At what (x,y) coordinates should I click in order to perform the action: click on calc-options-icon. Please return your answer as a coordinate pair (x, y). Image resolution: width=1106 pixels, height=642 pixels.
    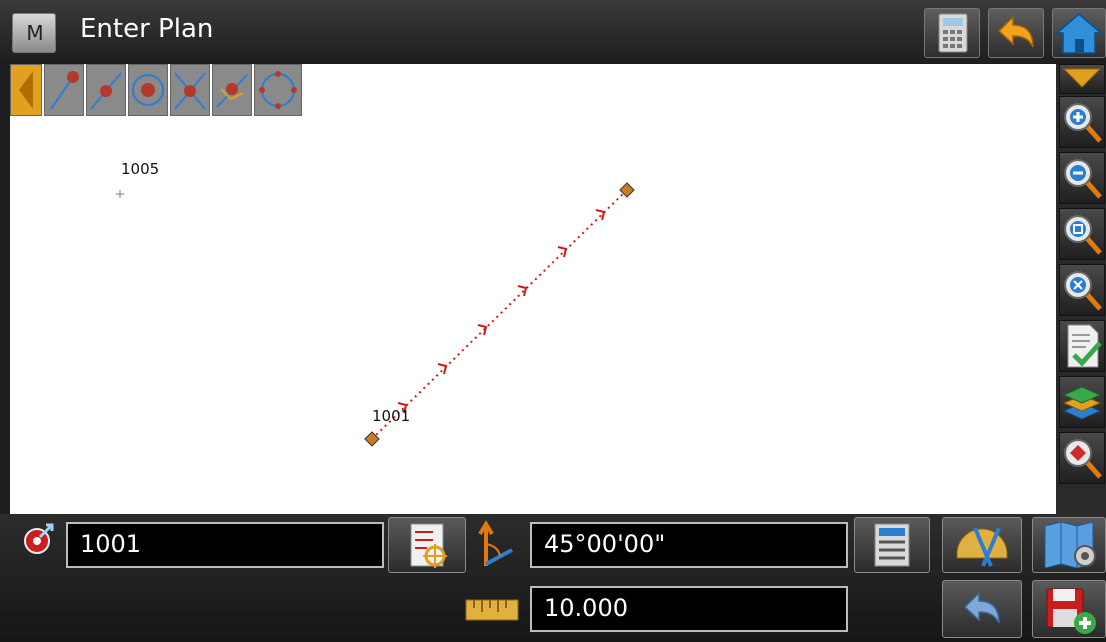
    Looking at the image, I should click on (892, 545).